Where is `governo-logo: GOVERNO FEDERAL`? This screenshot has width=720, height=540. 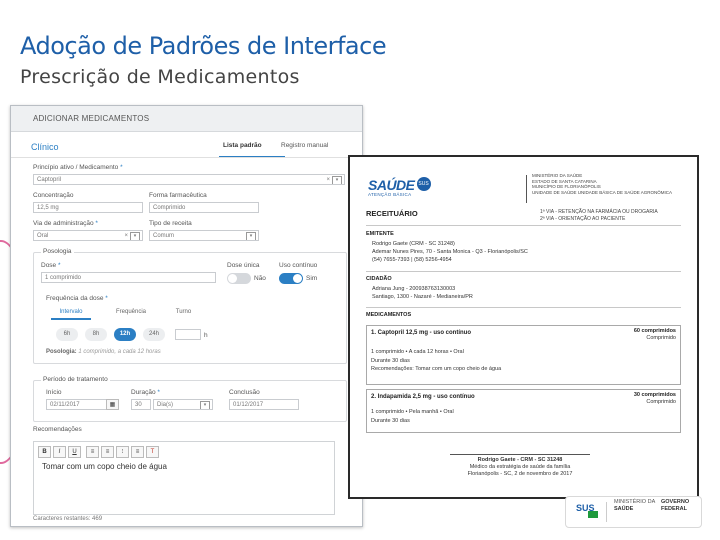
governo-logo: GOVERNO FEDERAL is located at coordinates (675, 505).